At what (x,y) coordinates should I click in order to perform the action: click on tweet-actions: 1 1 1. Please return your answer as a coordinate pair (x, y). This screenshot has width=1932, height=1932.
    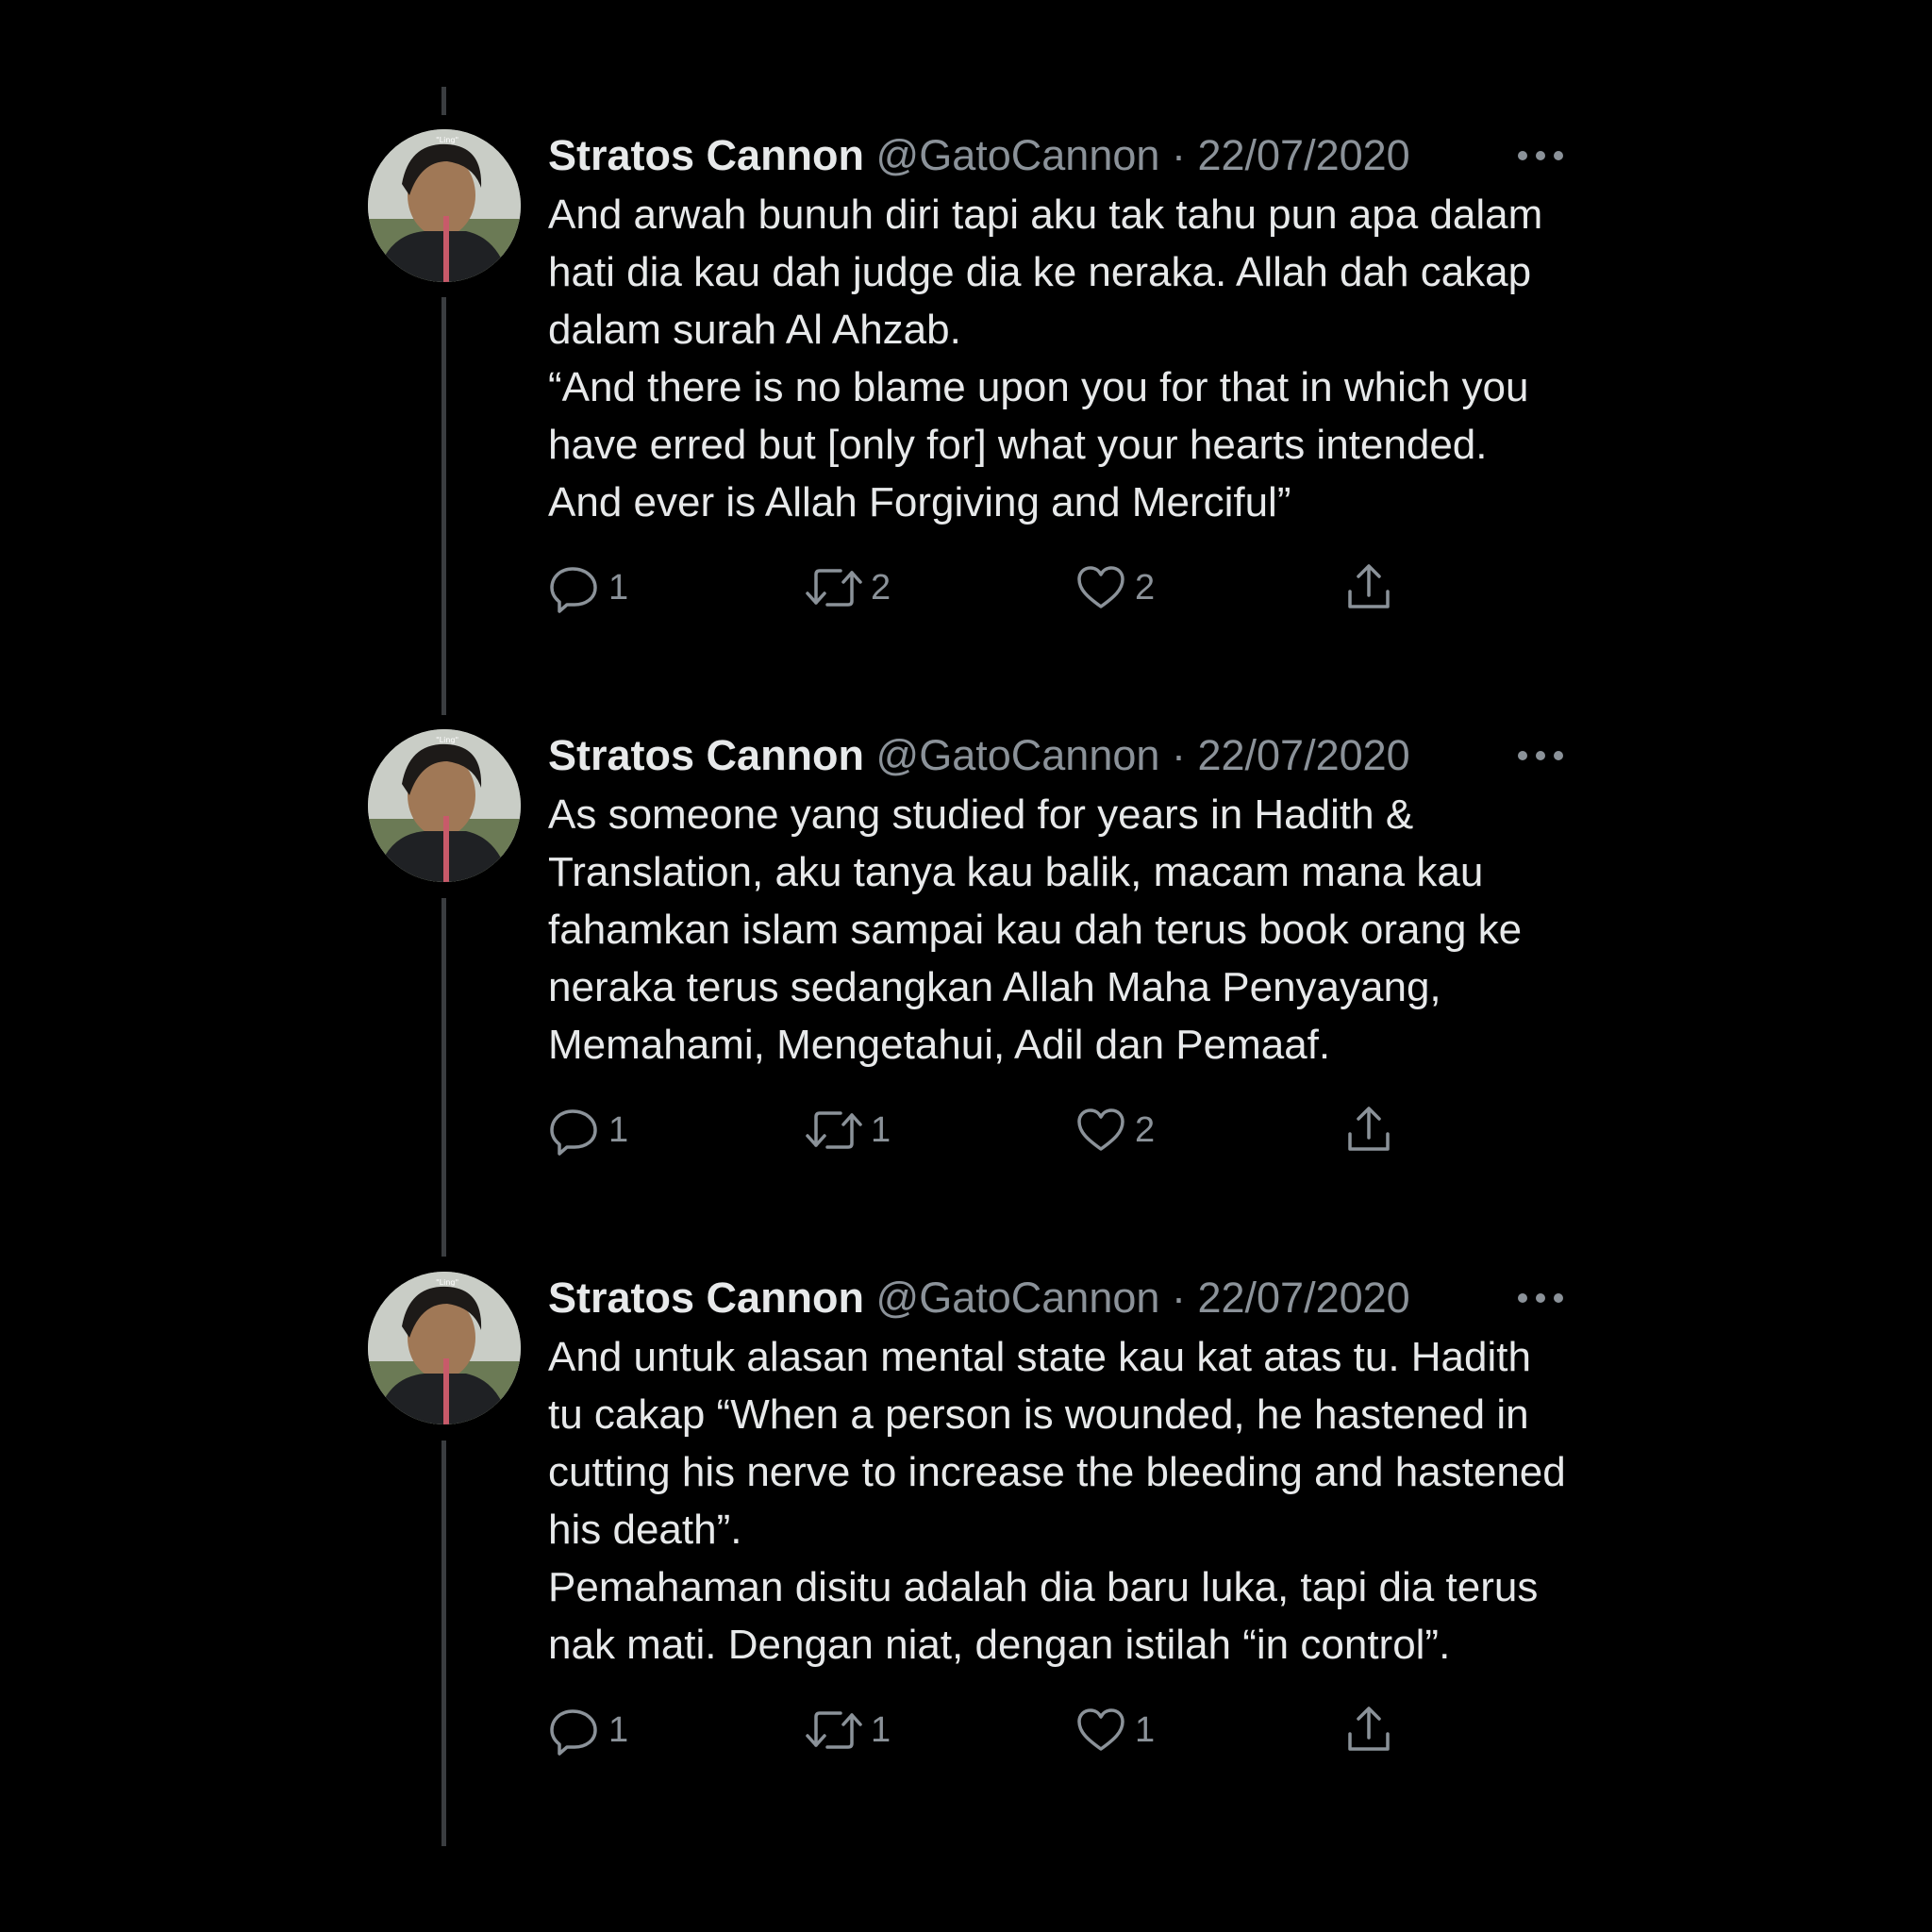
    Looking at the image, I should click on (1057, 1730).